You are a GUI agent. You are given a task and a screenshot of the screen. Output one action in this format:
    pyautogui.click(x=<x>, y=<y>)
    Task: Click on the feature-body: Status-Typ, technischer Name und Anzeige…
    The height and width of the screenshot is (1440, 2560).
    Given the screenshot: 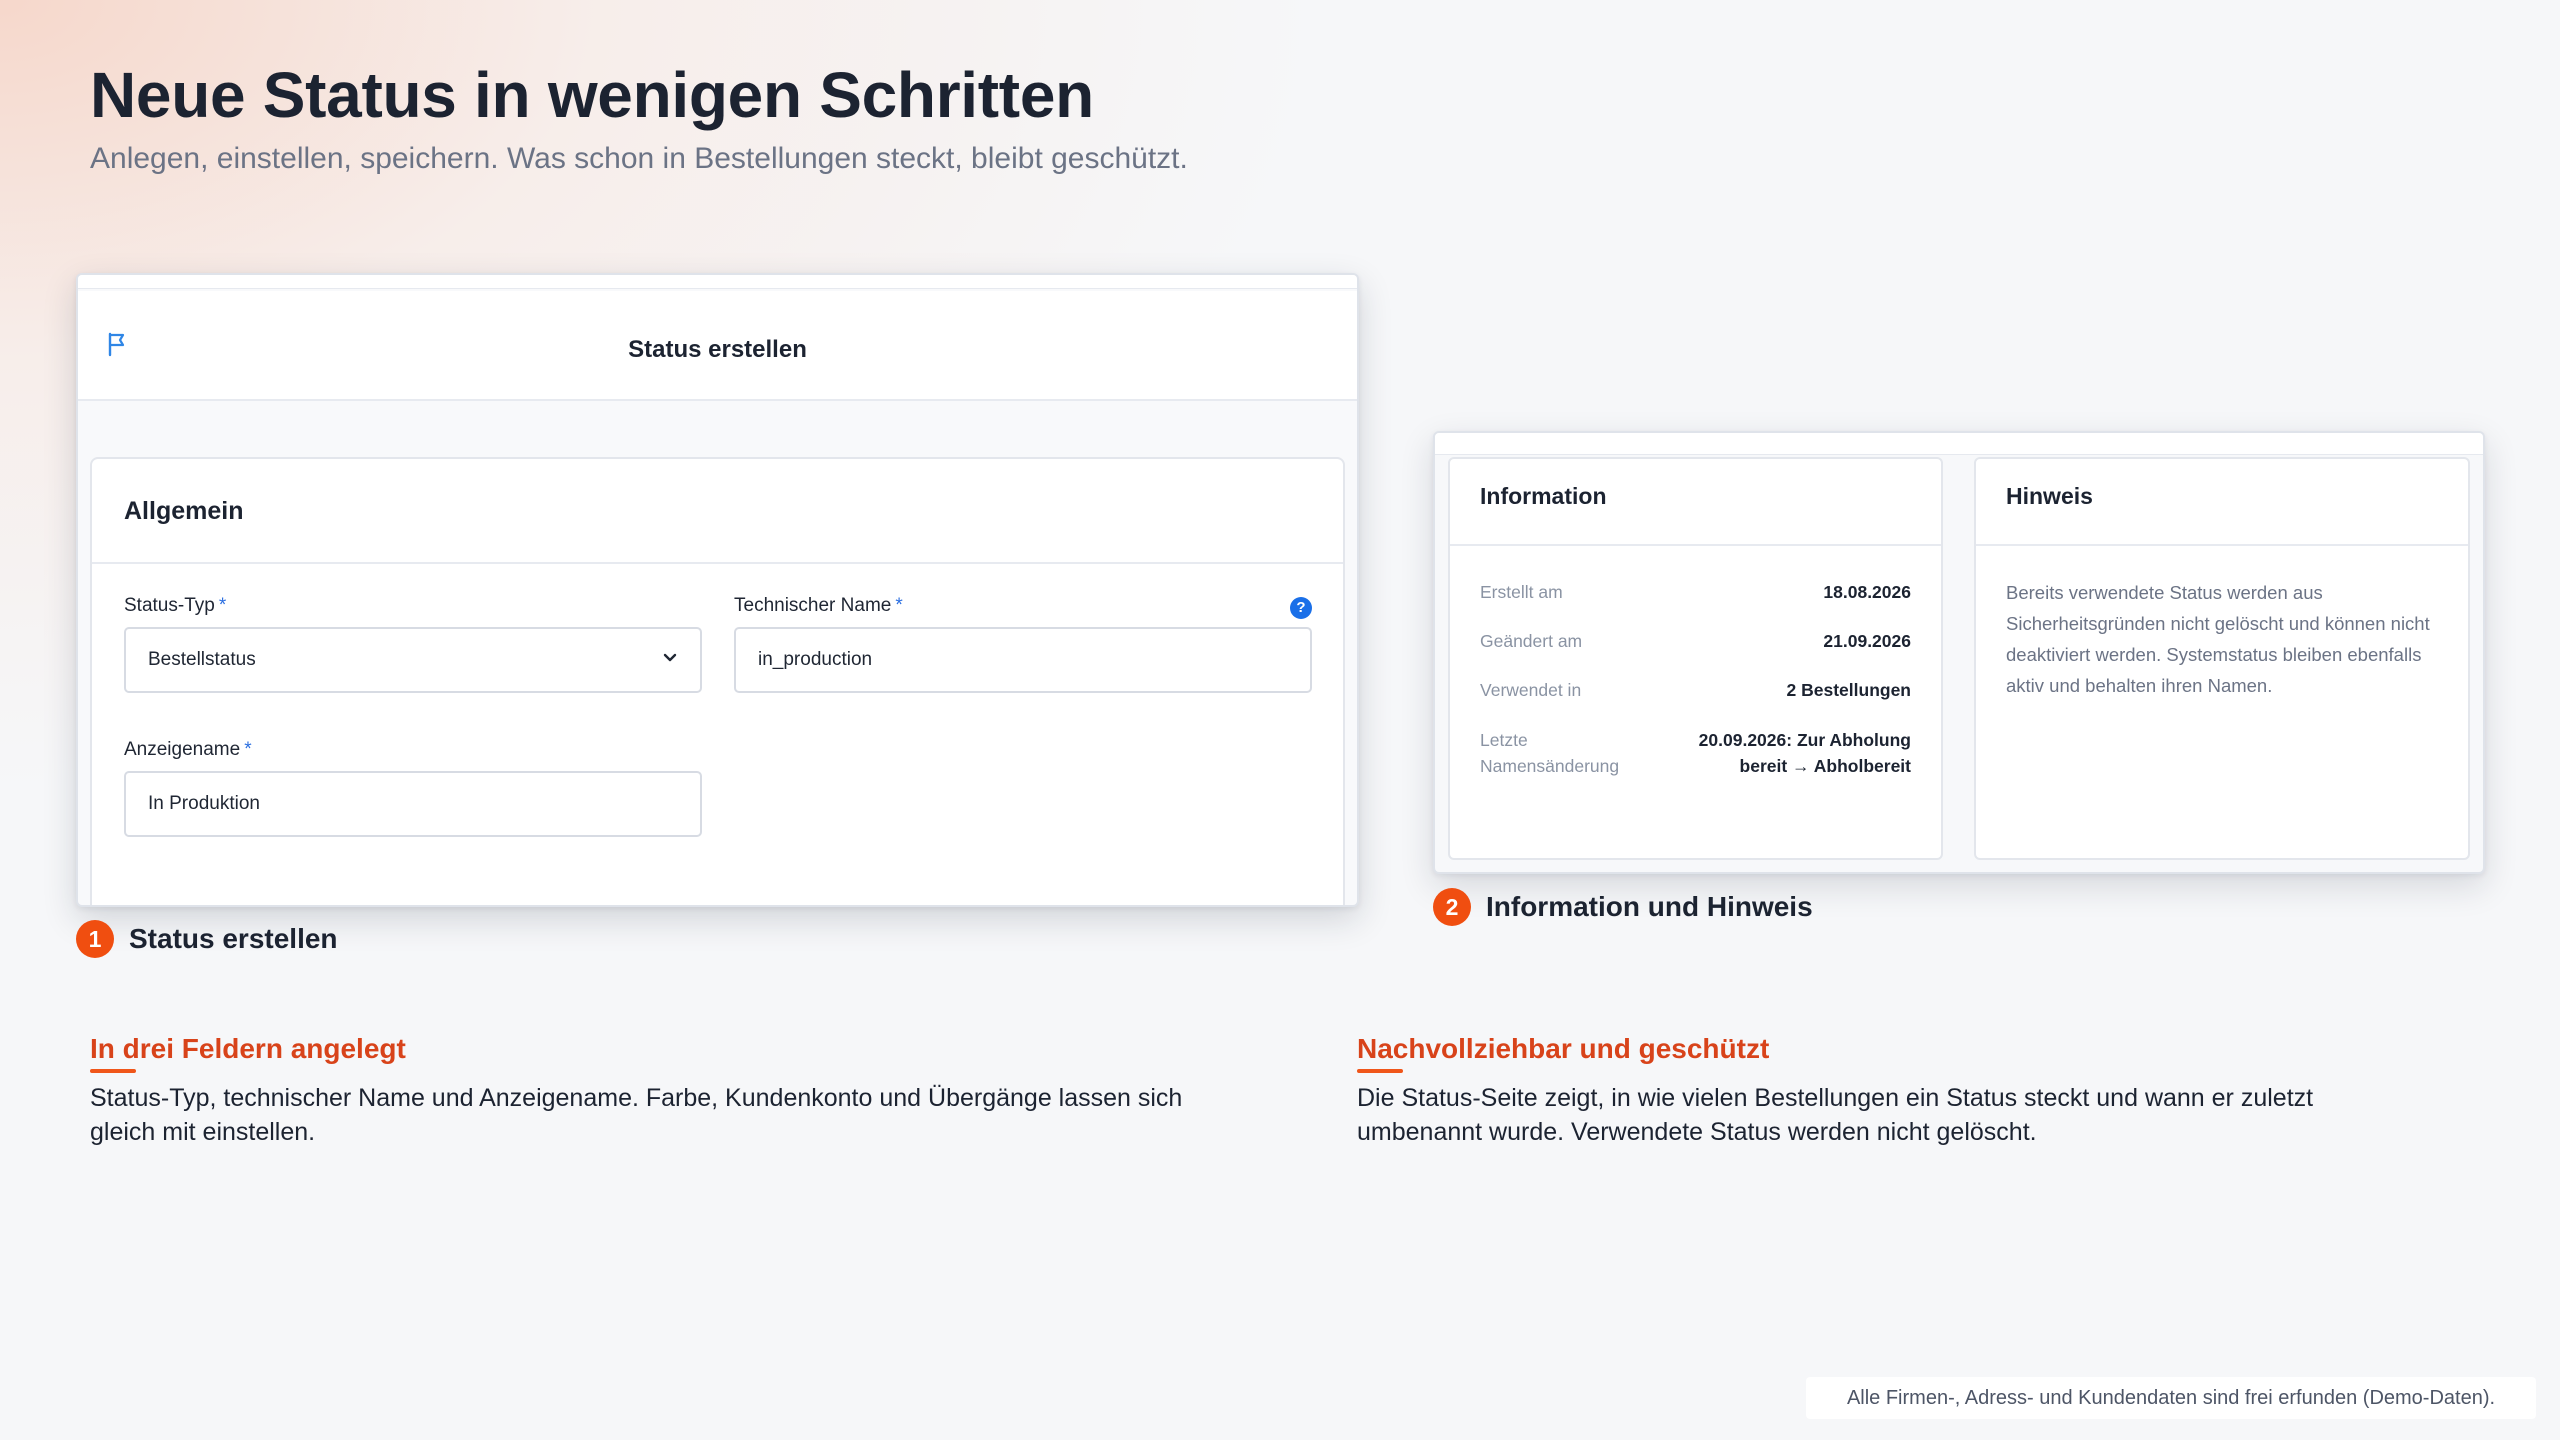 What is the action you would take?
    pyautogui.click(x=636, y=1115)
    